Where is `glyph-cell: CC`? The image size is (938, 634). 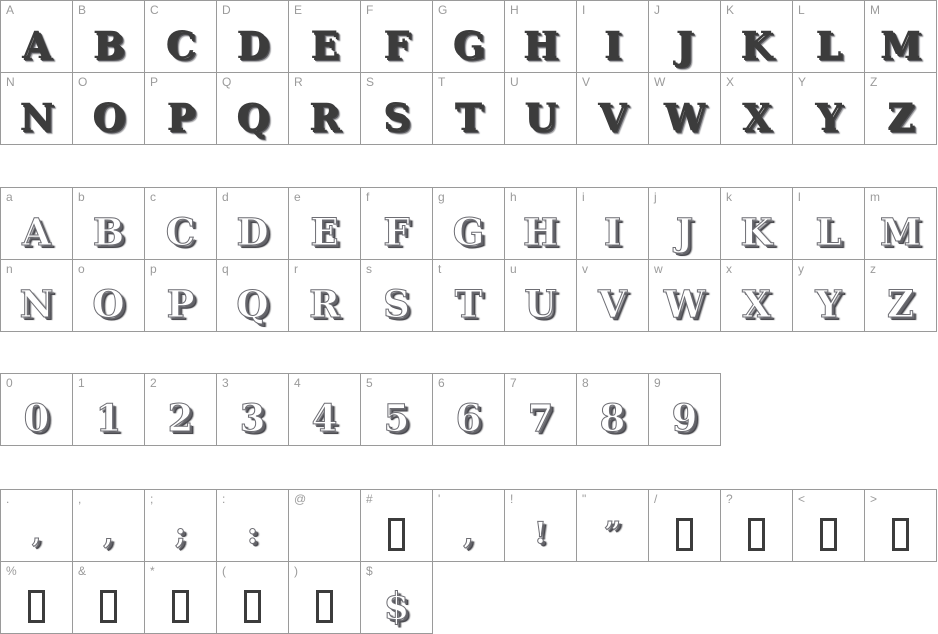
glyph-cell: CC is located at coordinates (181, 37).